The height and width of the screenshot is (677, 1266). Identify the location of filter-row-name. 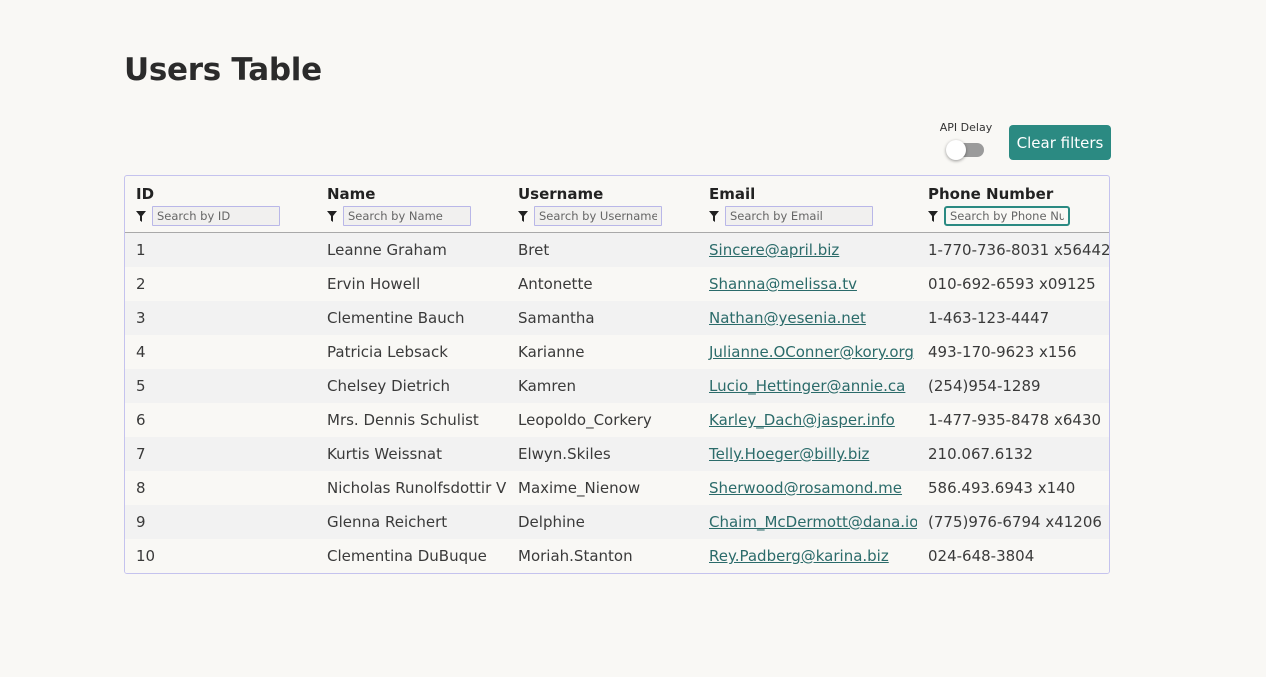
(417, 216).